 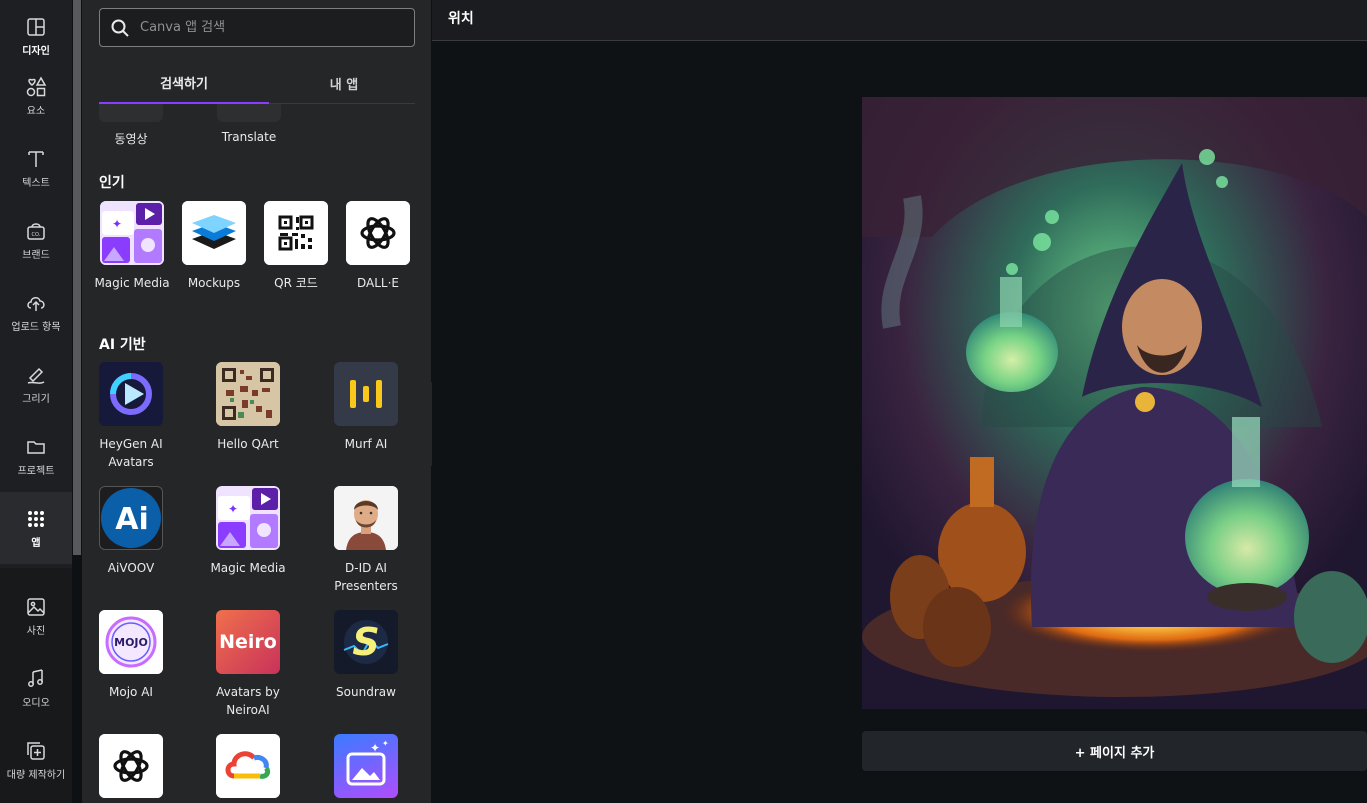 What do you see at coordinates (366, 394) in the screenshot?
I see `murf-logo` at bounding box center [366, 394].